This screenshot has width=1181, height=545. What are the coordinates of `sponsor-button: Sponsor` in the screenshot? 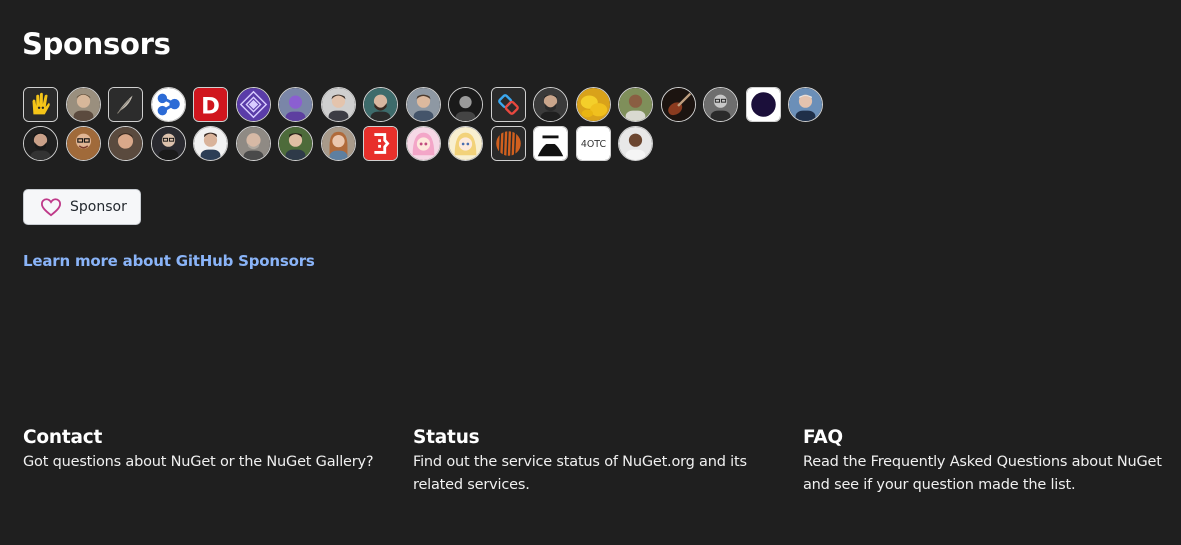 It's located at (82, 207).